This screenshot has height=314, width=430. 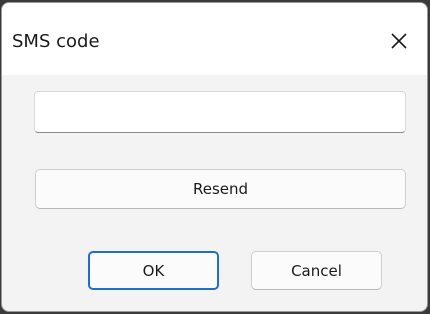 What do you see at coordinates (220, 189) in the screenshot?
I see `resend-button: Resend` at bounding box center [220, 189].